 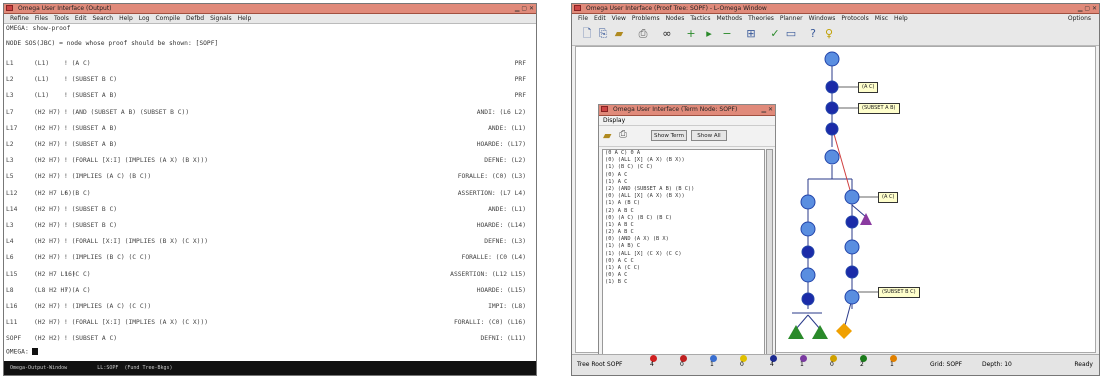 I want to click on check-icon: ✓, so click(x=775, y=34).